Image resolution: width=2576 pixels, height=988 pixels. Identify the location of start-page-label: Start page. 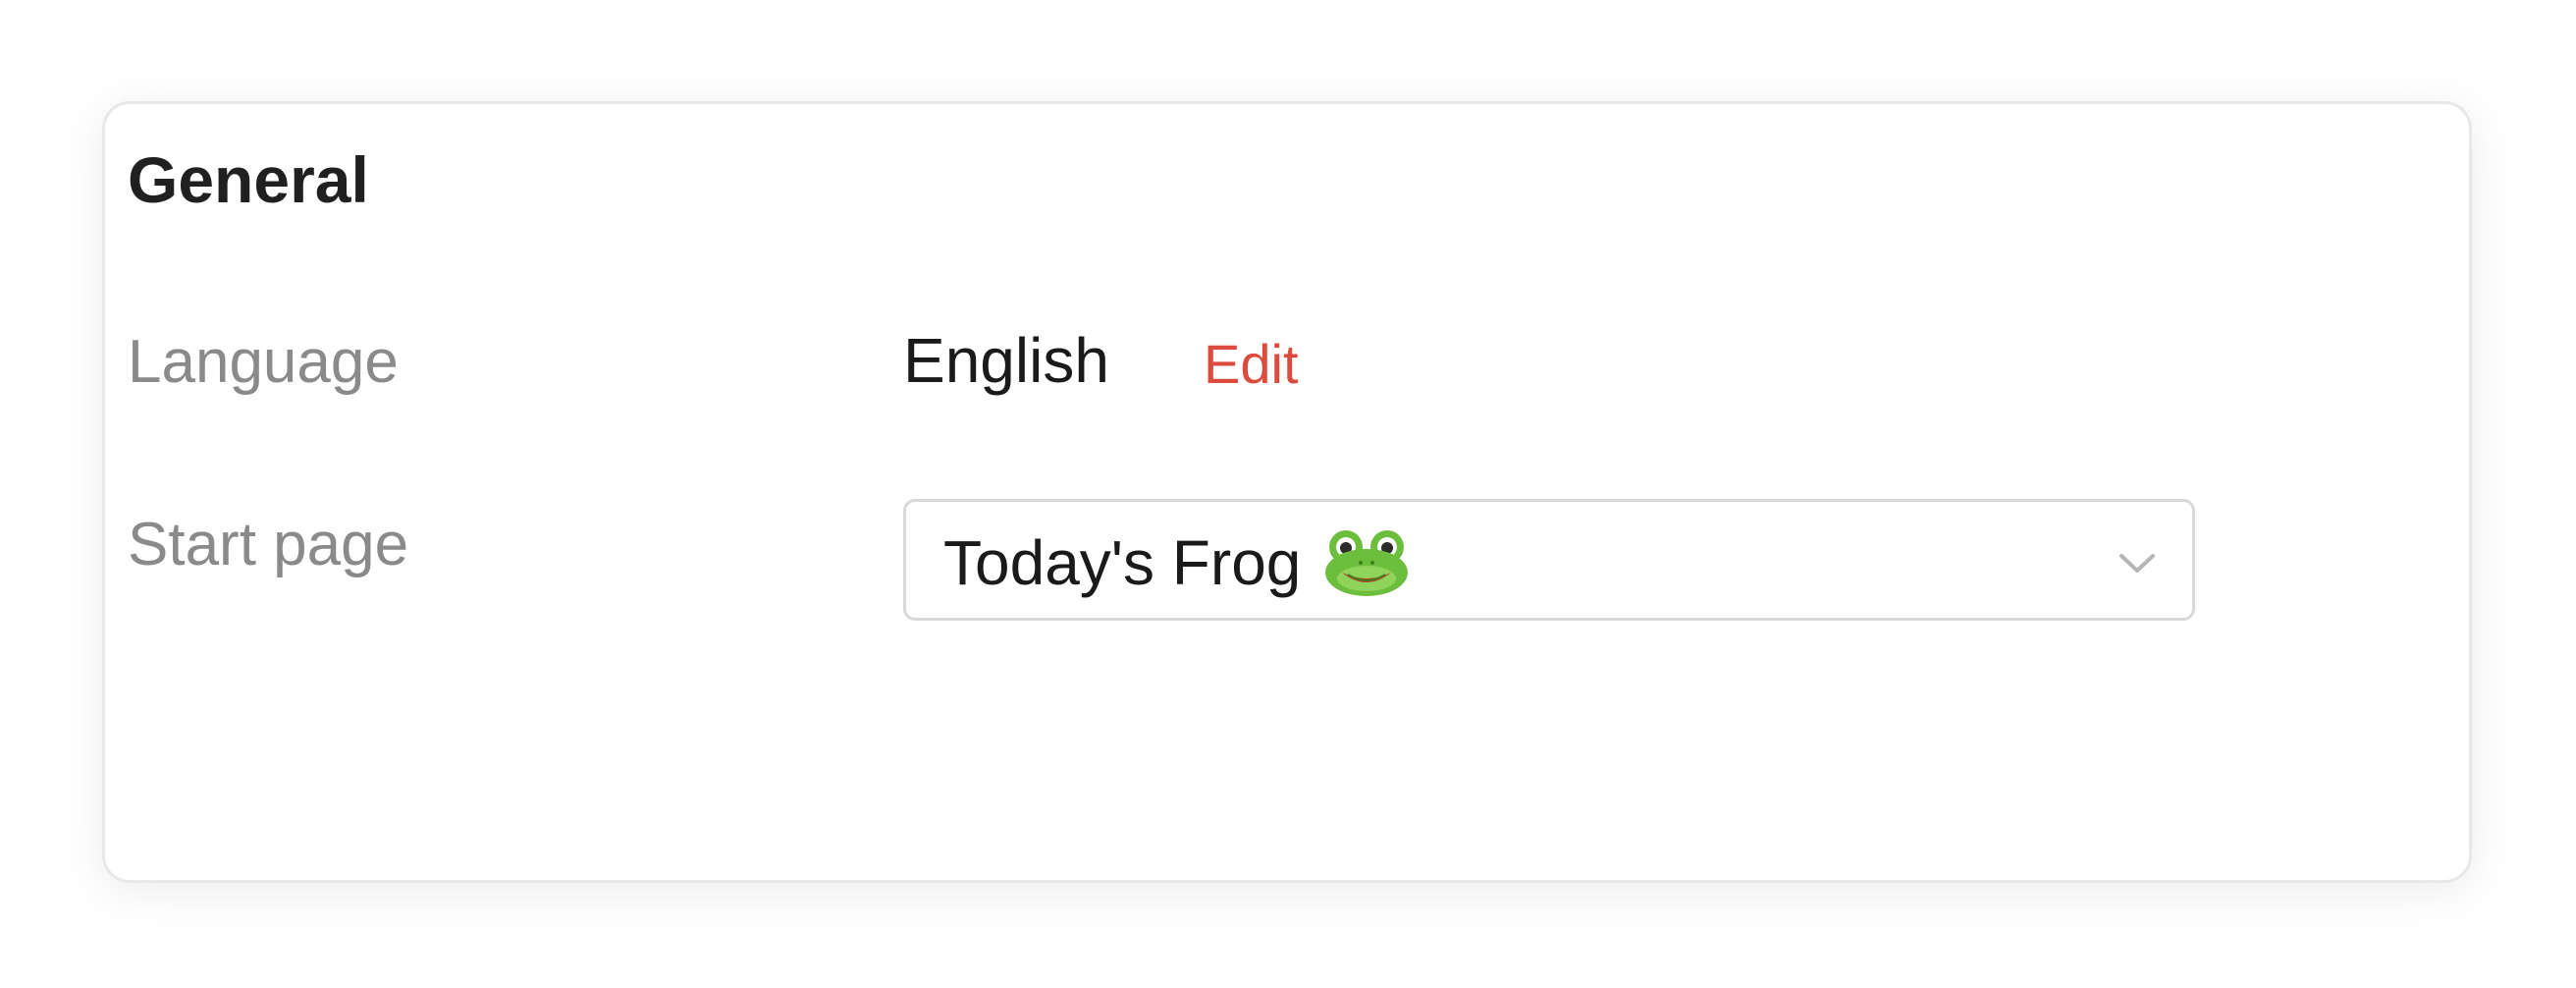
(268, 544).